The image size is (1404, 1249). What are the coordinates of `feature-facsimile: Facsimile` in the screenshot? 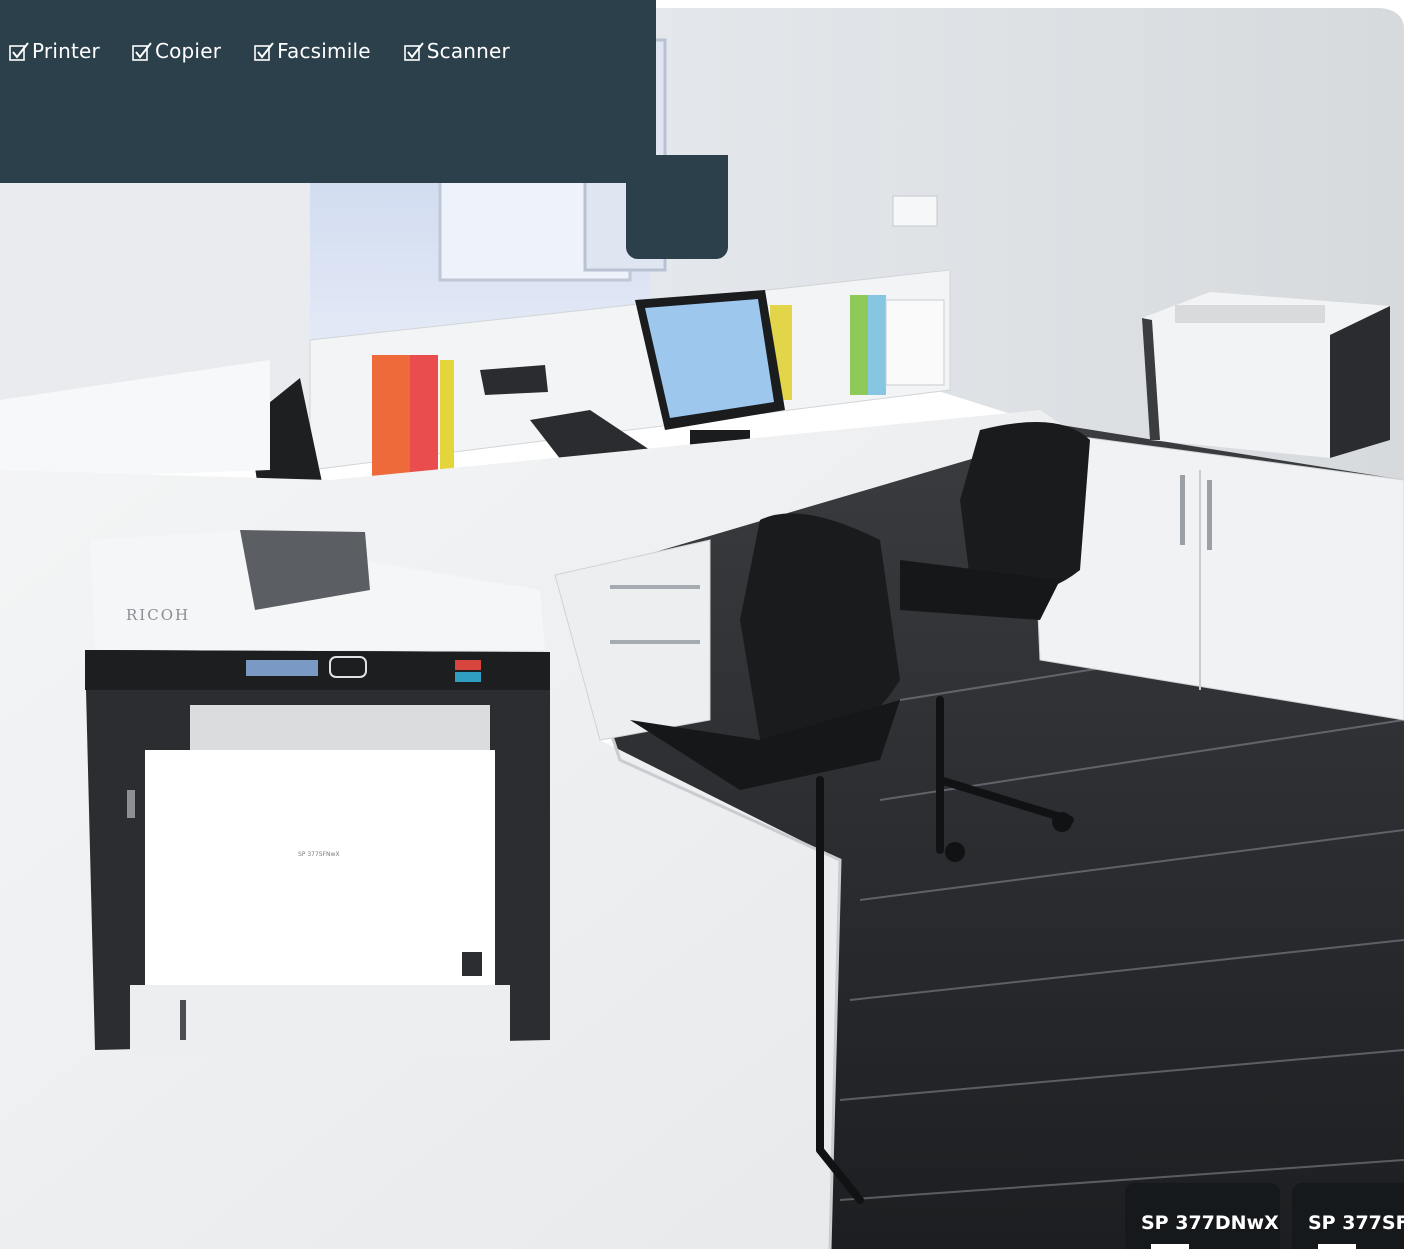 It's located at (312, 51).